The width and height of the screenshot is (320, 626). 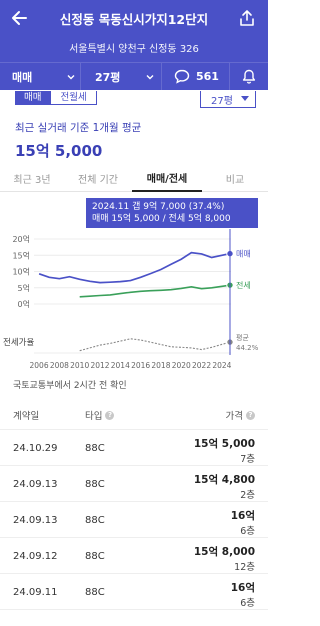 What do you see at coordinates (134, 520) in the screenshot?
I see `table-row: 24.09.13 88C 16억 6층` at bounding box center [134, 520].